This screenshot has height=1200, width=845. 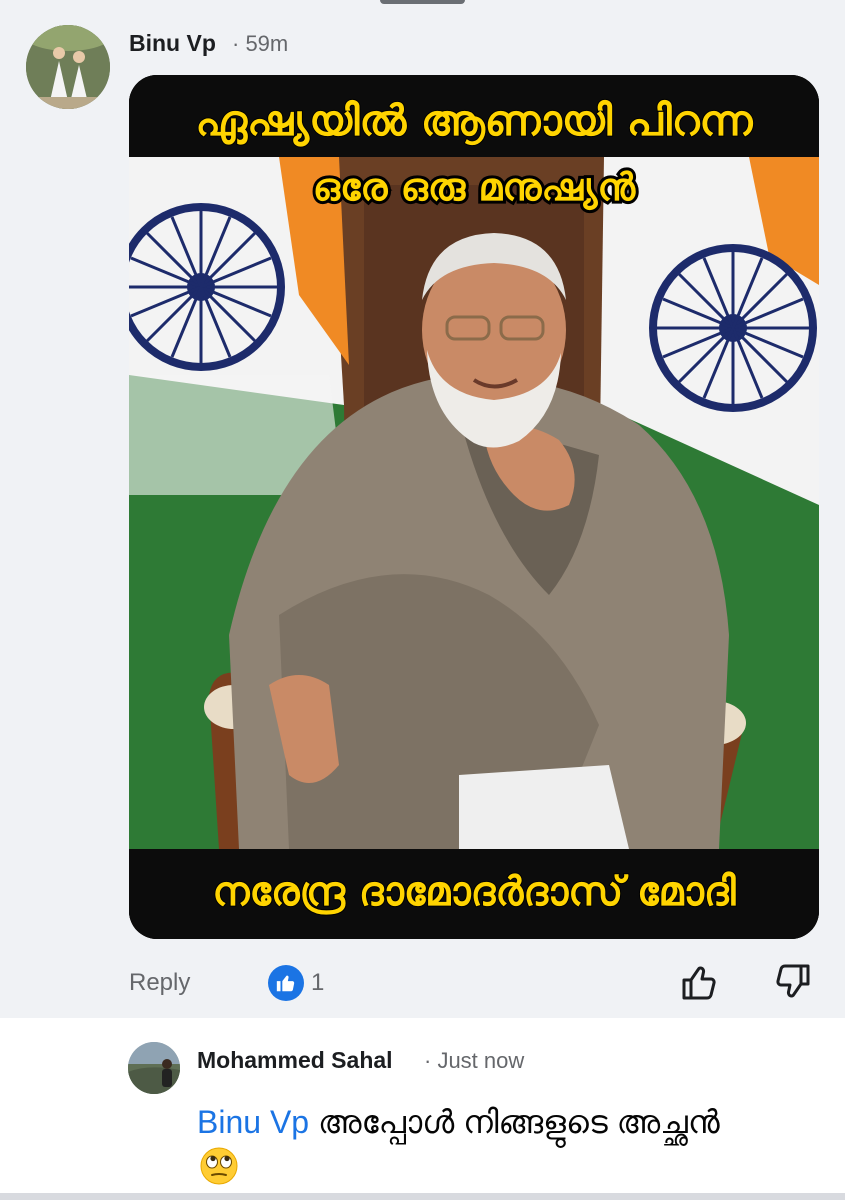 What do you see at coordinates (219, 1166) in the screenshot?
I see `face-with-rolling-eyes-icon` at bounding box center [219, 1166].